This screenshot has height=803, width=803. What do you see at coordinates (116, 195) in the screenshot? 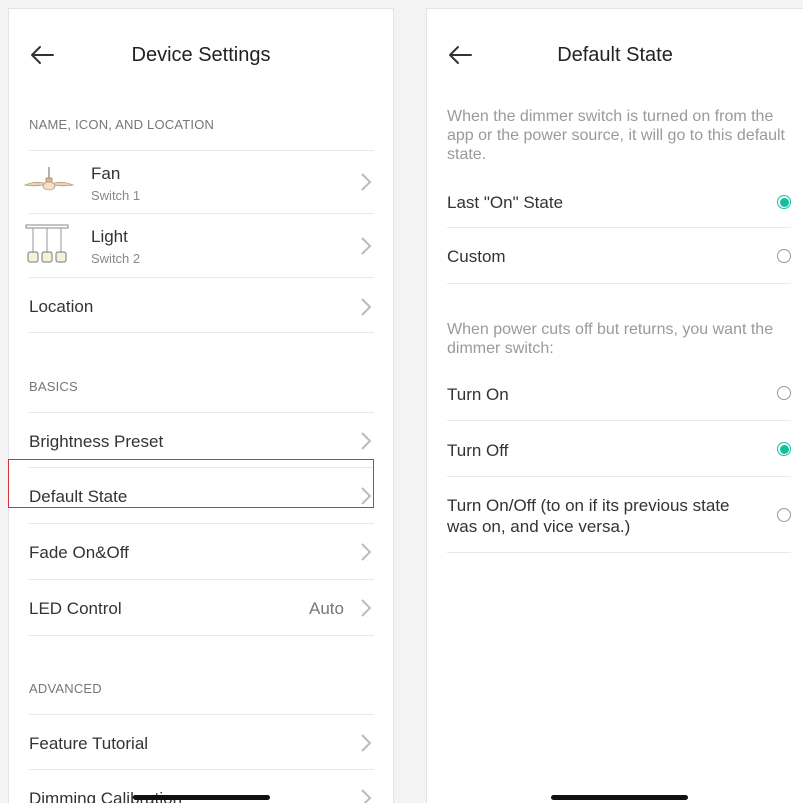
I see `fan-sublabel: Switch 1` at bounding box center [116, 195].